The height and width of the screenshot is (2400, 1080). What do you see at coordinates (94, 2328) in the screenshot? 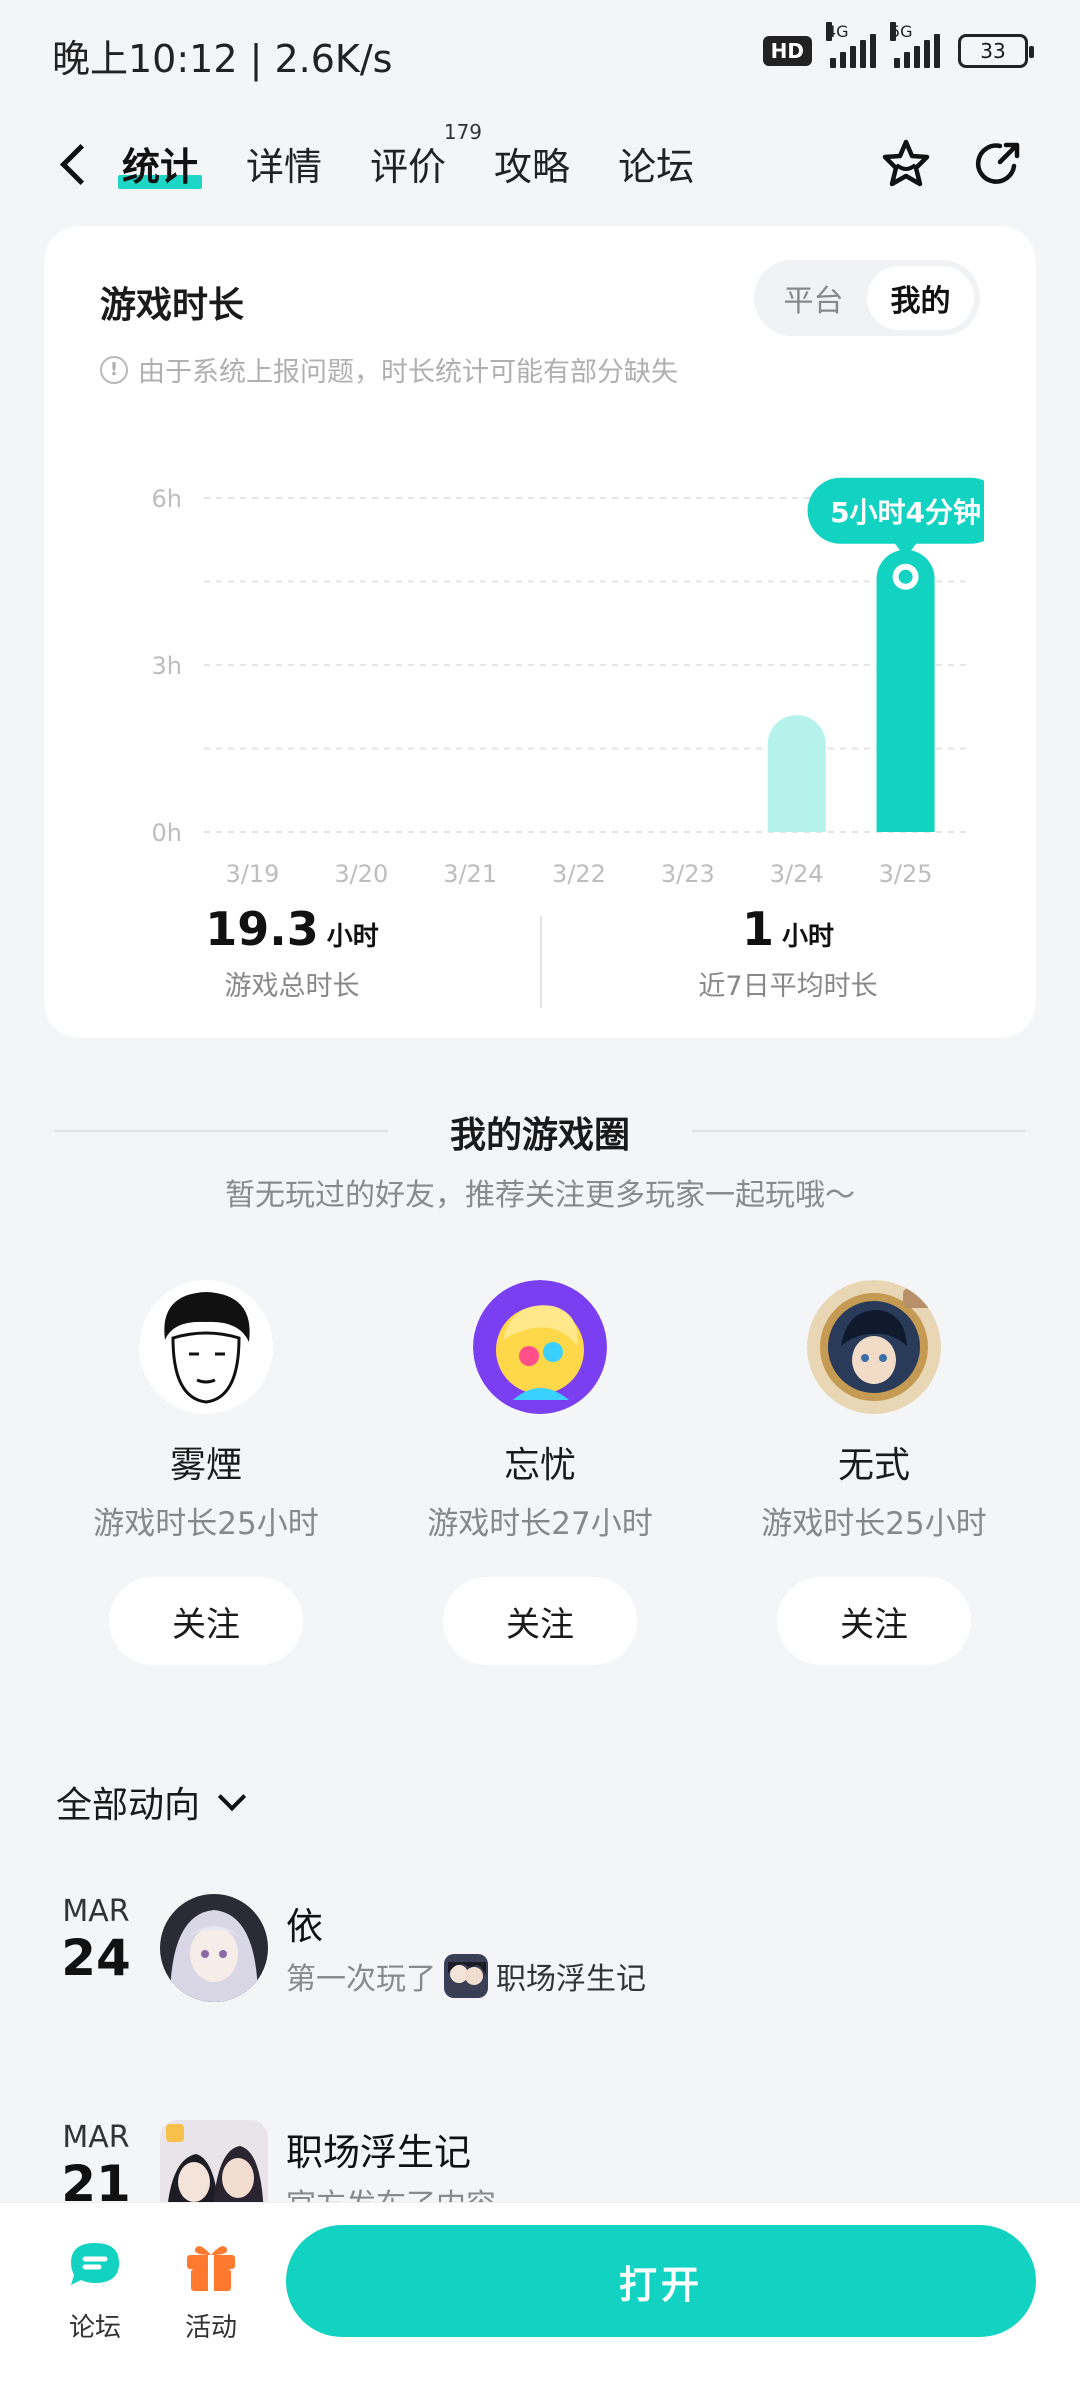
I see `forum-label: 论坛` at bounding box center [94, 2328].